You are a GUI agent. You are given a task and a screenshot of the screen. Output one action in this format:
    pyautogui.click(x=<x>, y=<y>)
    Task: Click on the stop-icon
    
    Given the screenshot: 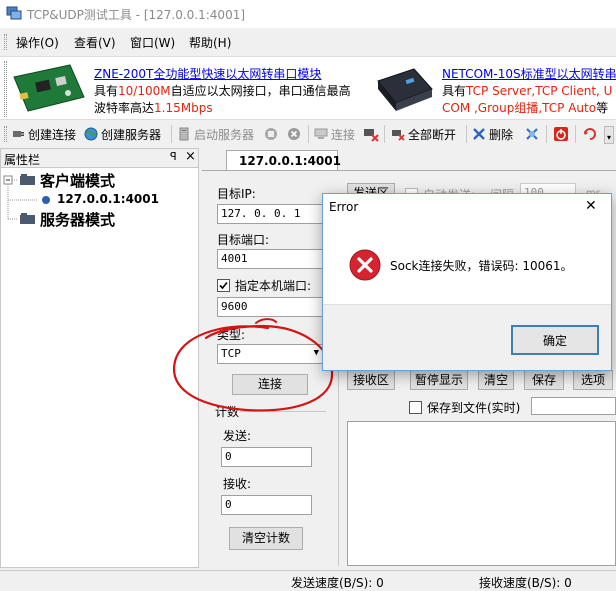 What is the action you would take?
    pyautogui.click(x=271, y=134)
    